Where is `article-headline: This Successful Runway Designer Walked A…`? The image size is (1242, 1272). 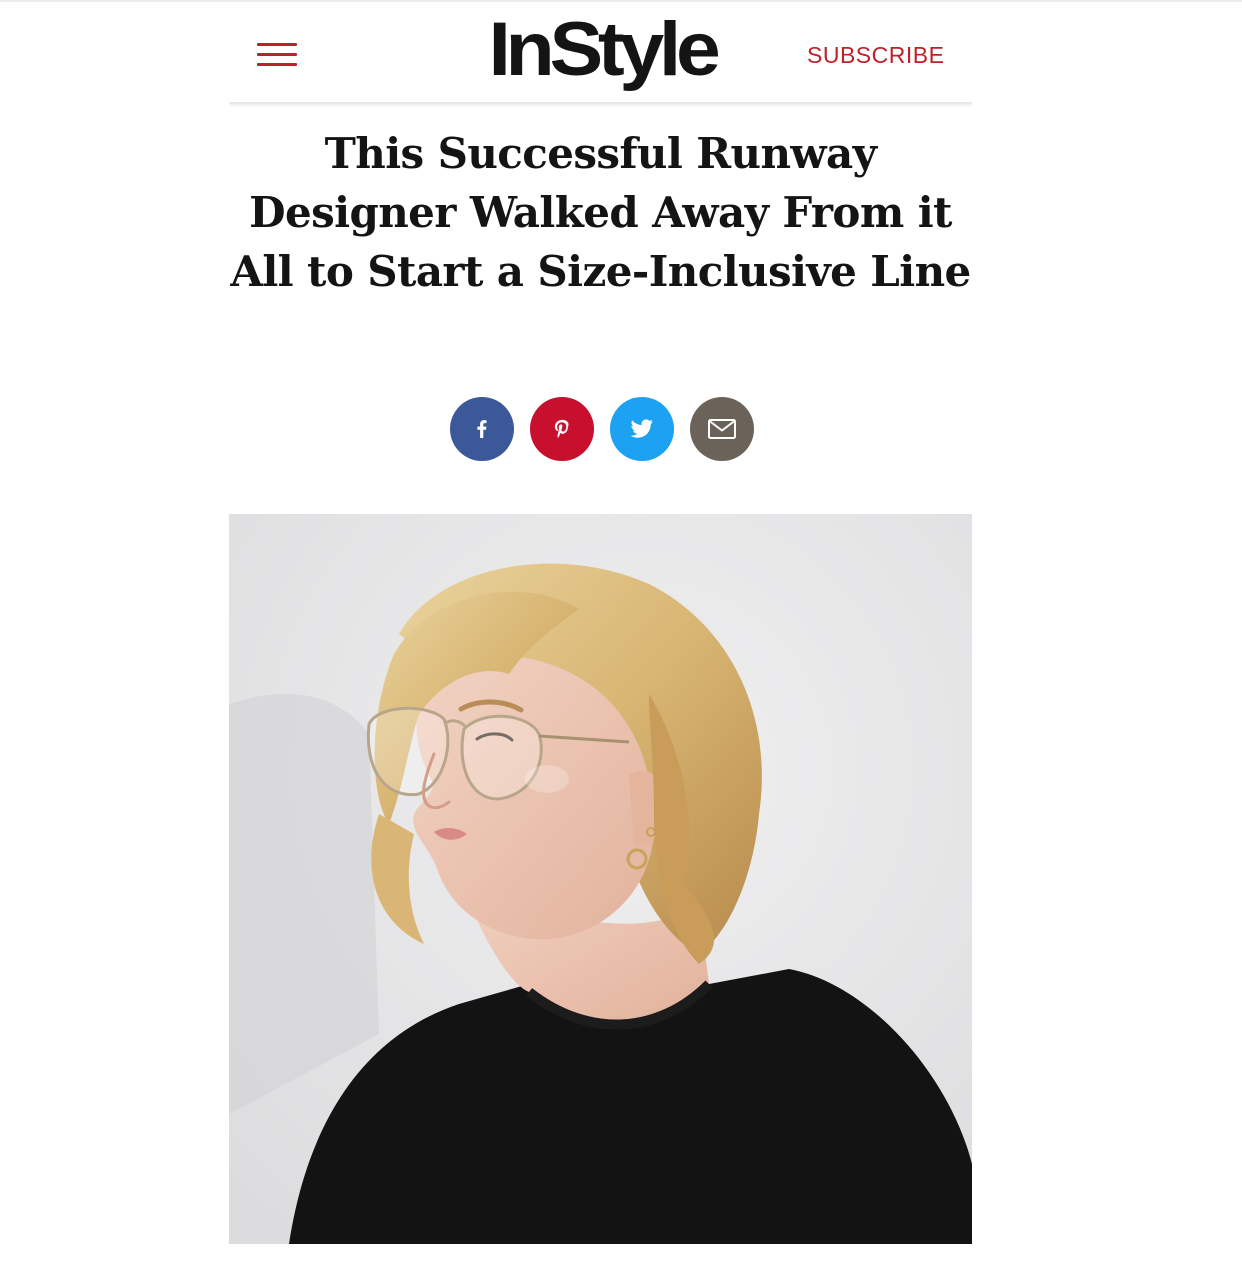 article-headline: This Successful Runway Designer Walked A… is located at coordinates (600, 212).